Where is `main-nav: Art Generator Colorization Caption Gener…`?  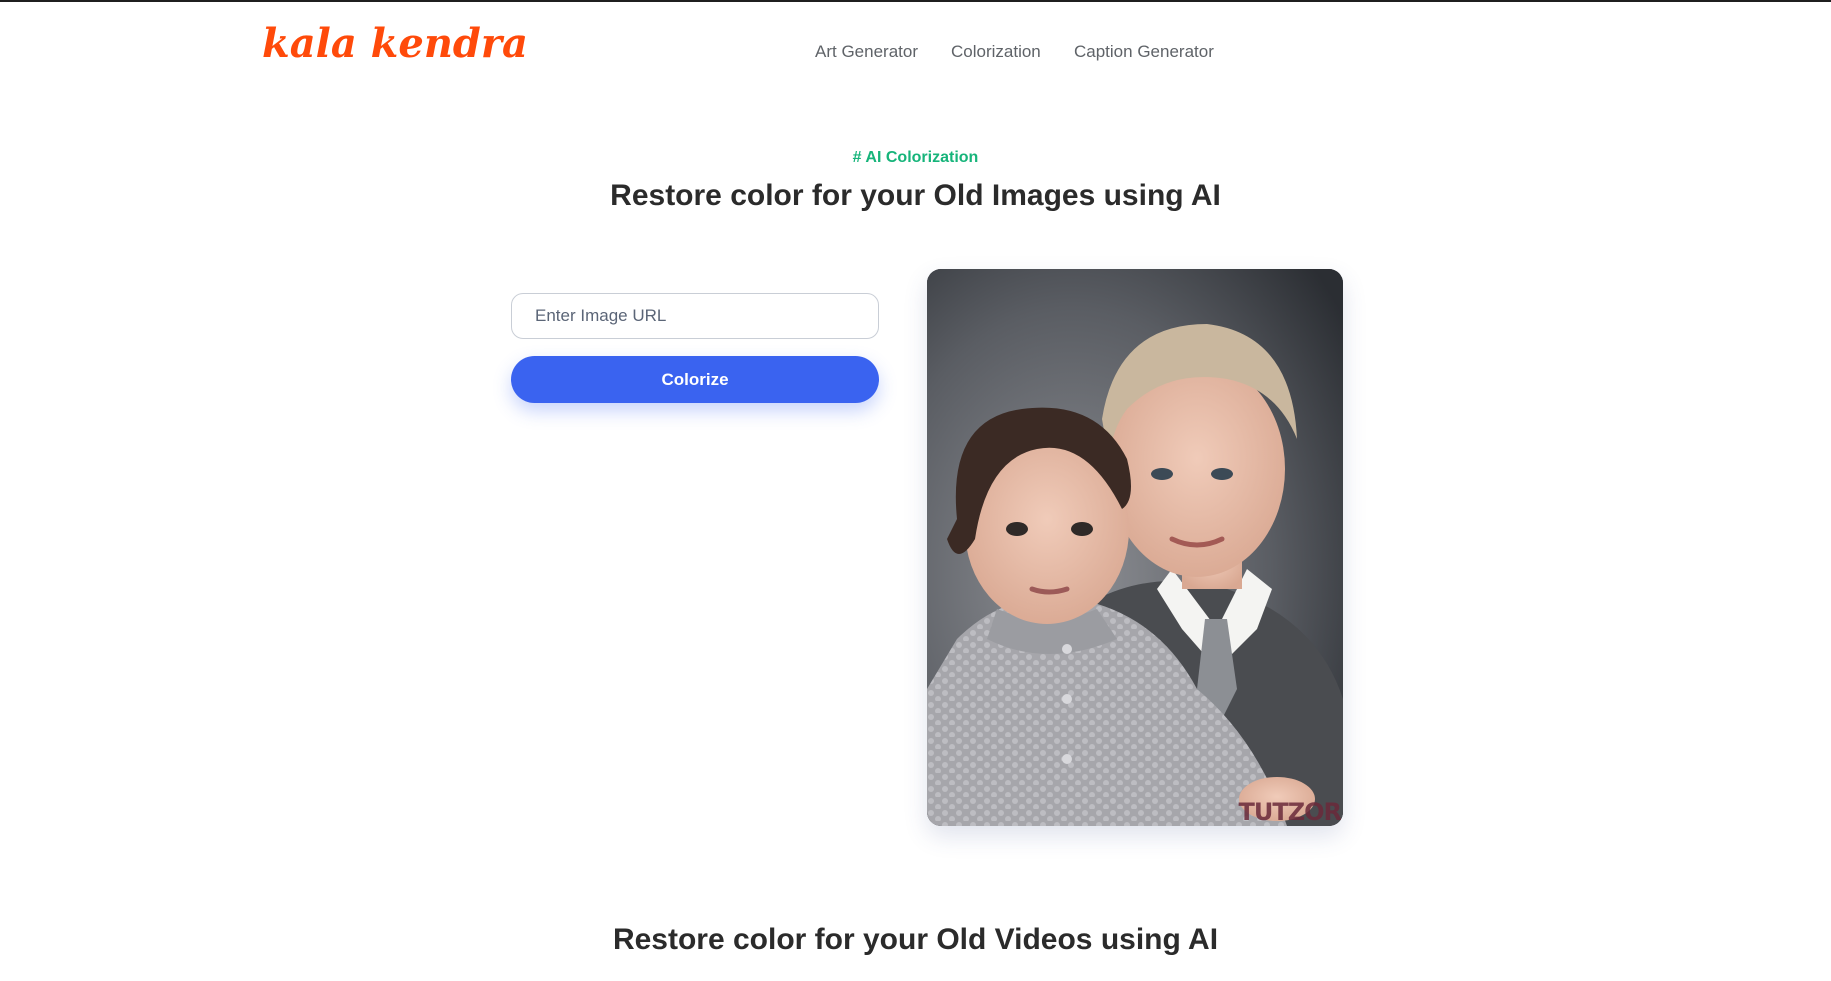
main-nav: Art Generator Colorization Caption Gener… is located at coordinates (915, 52).